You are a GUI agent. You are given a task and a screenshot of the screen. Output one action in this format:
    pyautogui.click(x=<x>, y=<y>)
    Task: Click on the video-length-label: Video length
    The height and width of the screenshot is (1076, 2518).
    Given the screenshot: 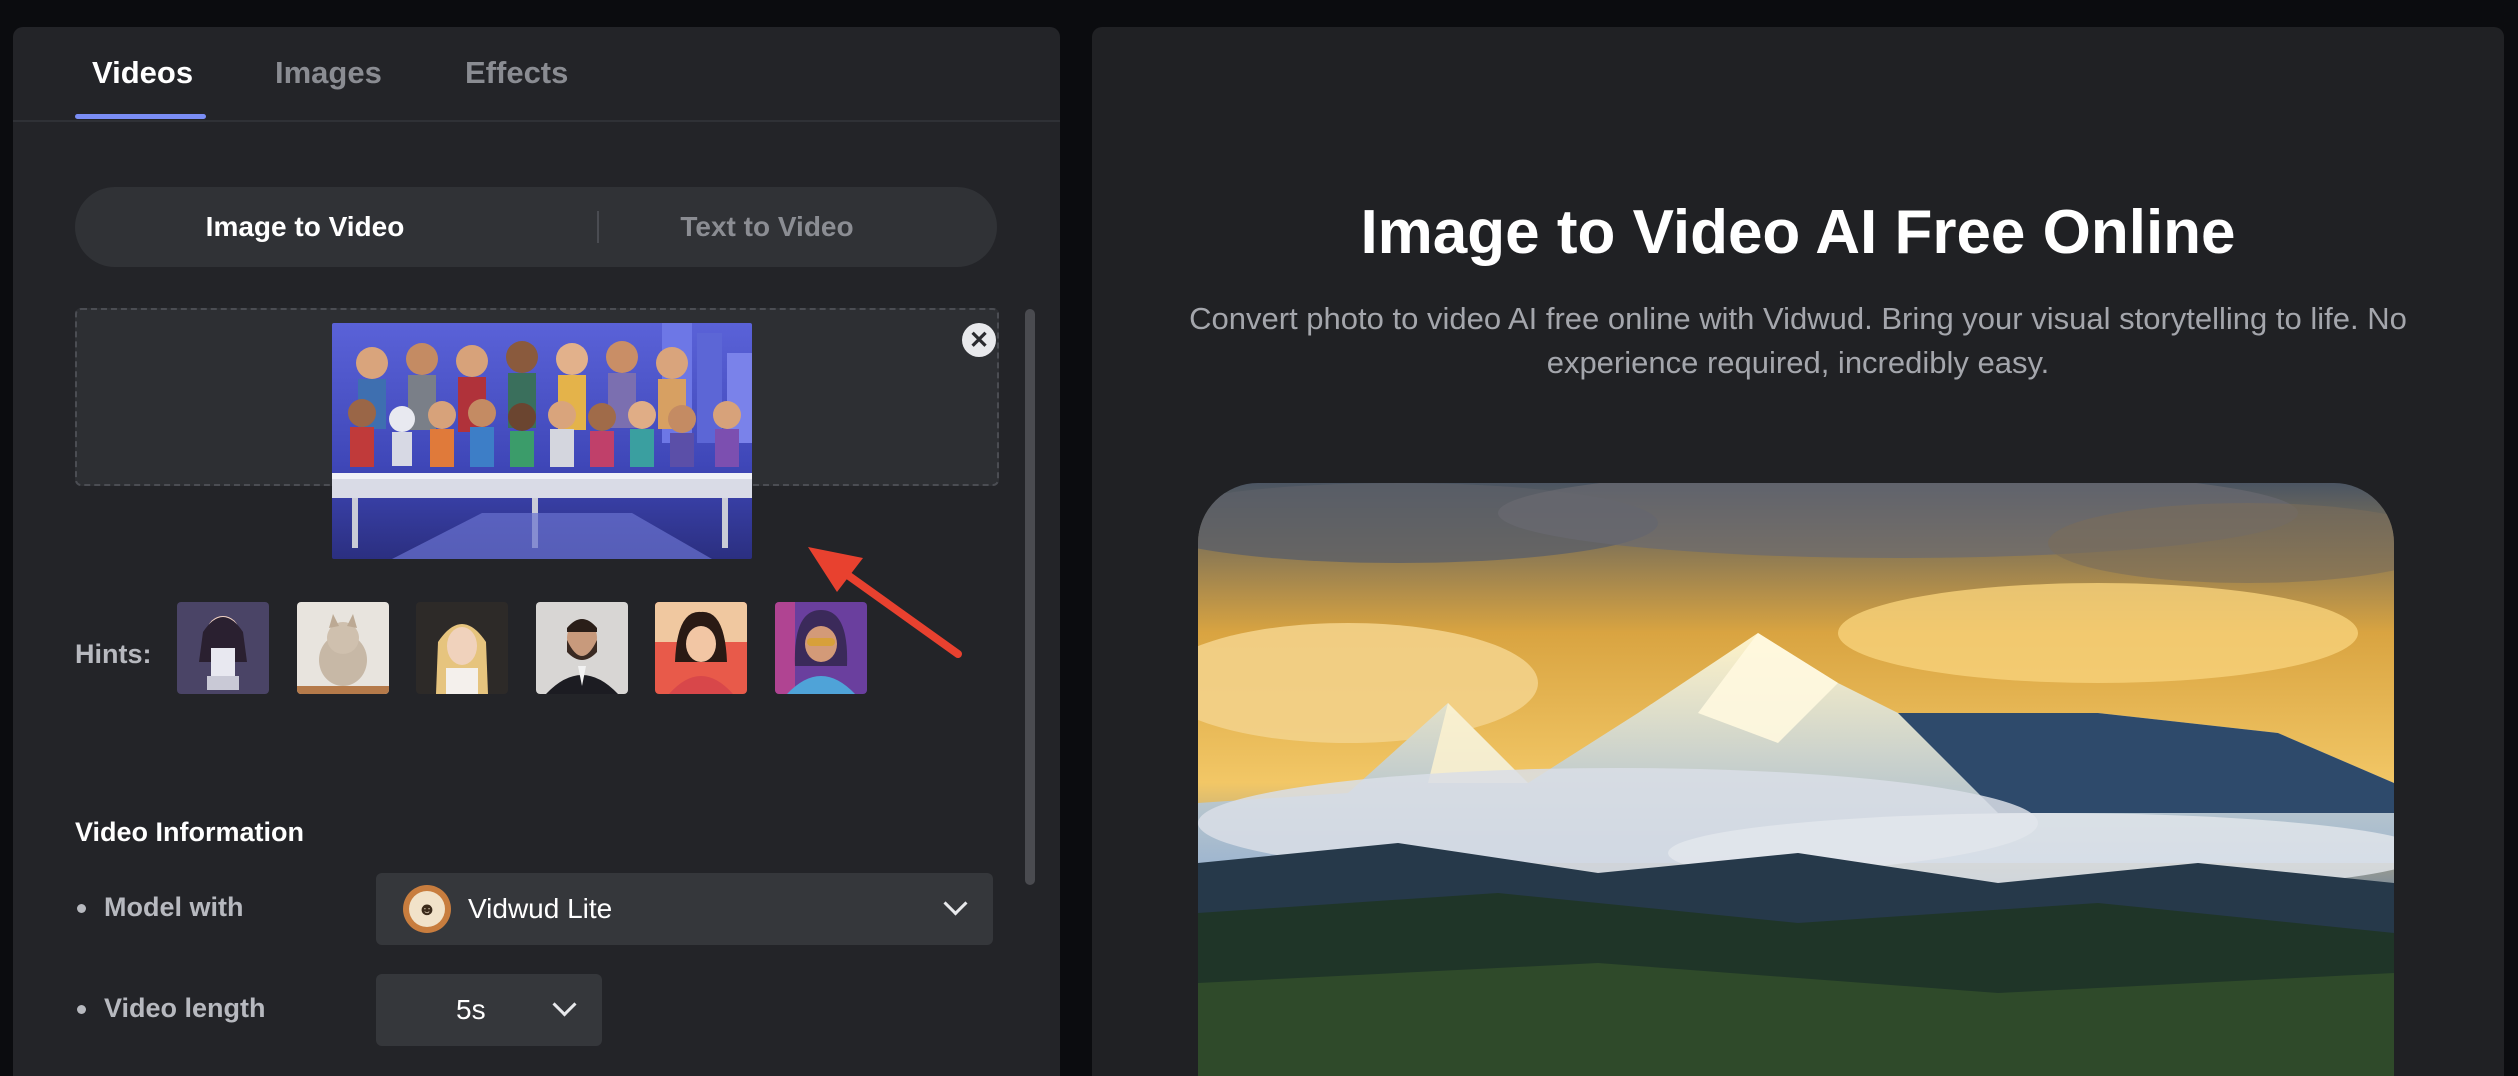 What is the action you would take?
    pyautogui.click(x=185, y=1008)
    